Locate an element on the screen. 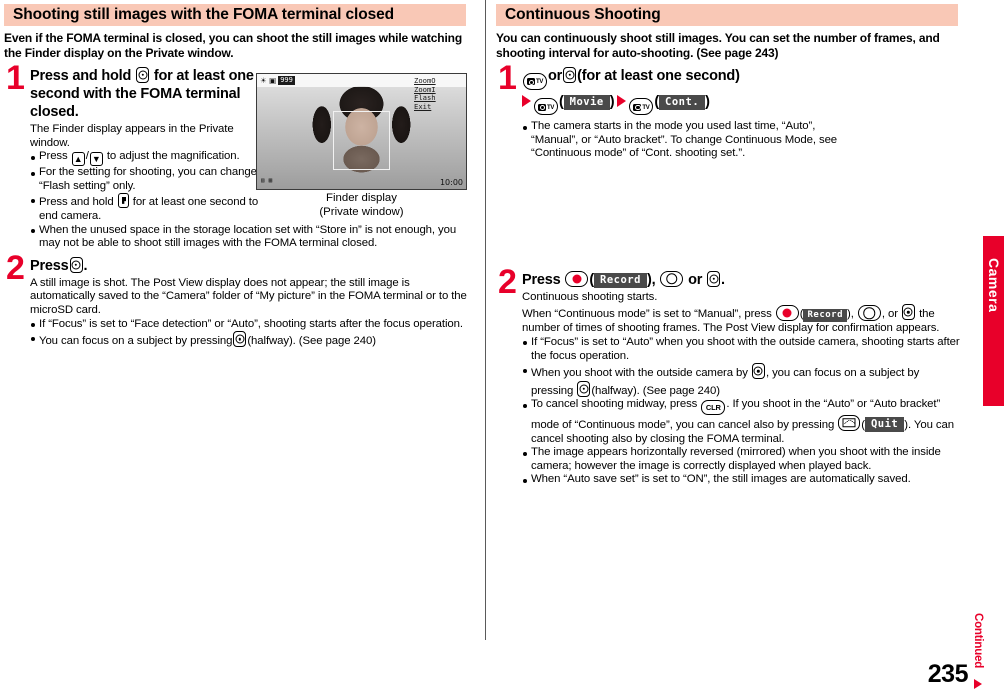 The height and width of the screenshot is (697, 1004). bullet-text-a: You can focus on a subject by pressing is located at coordinates (136, 341).